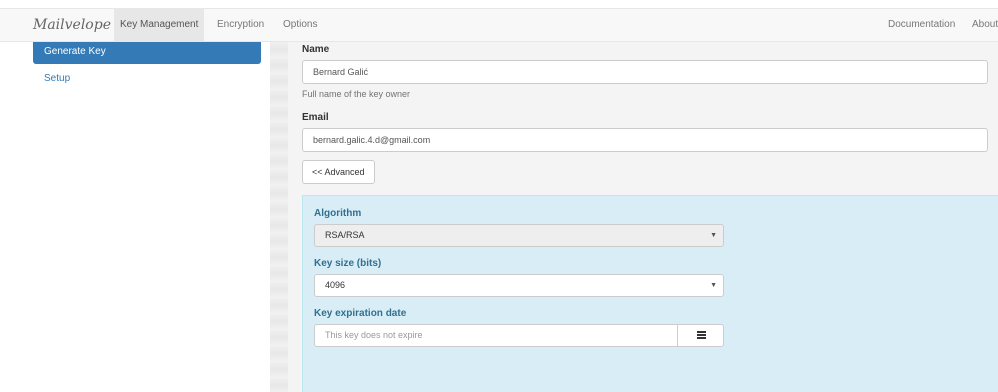 This screenshot has width=998, height=392. I want to click on expiration-label: Key expiration date, so click(360, 313).